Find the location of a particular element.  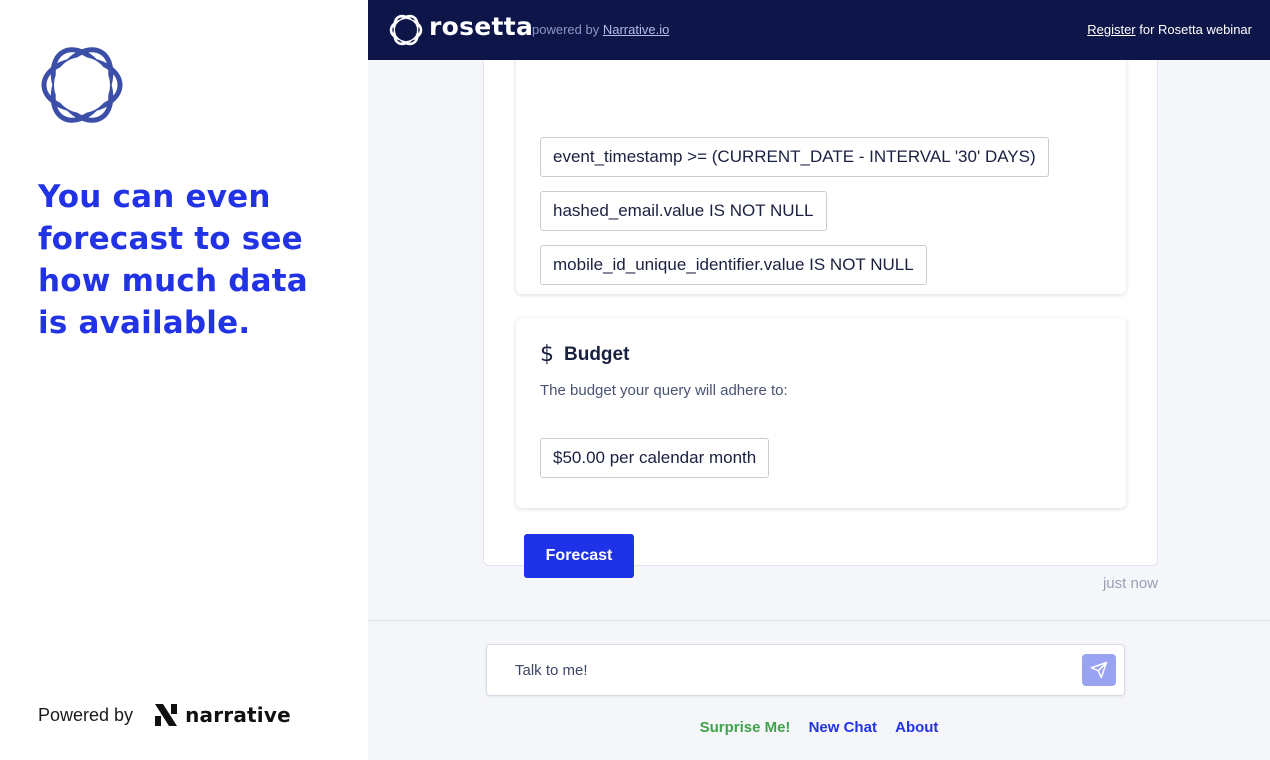

budget-title: Budget is located at coordinates (597, 354).